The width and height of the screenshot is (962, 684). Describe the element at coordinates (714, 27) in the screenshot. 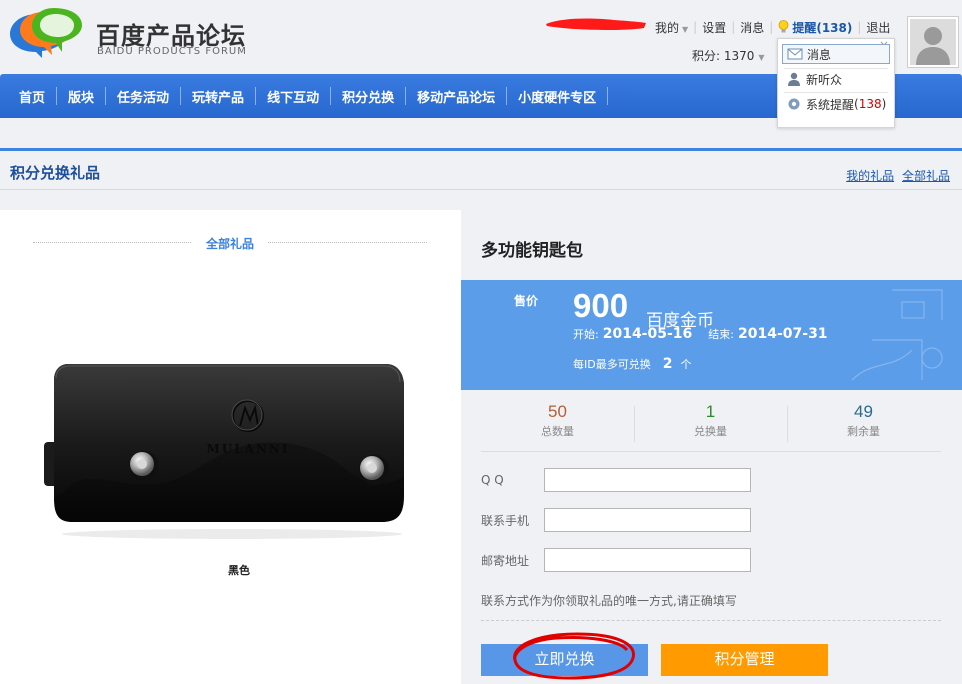

I see `settings-link: 设置` at that location.